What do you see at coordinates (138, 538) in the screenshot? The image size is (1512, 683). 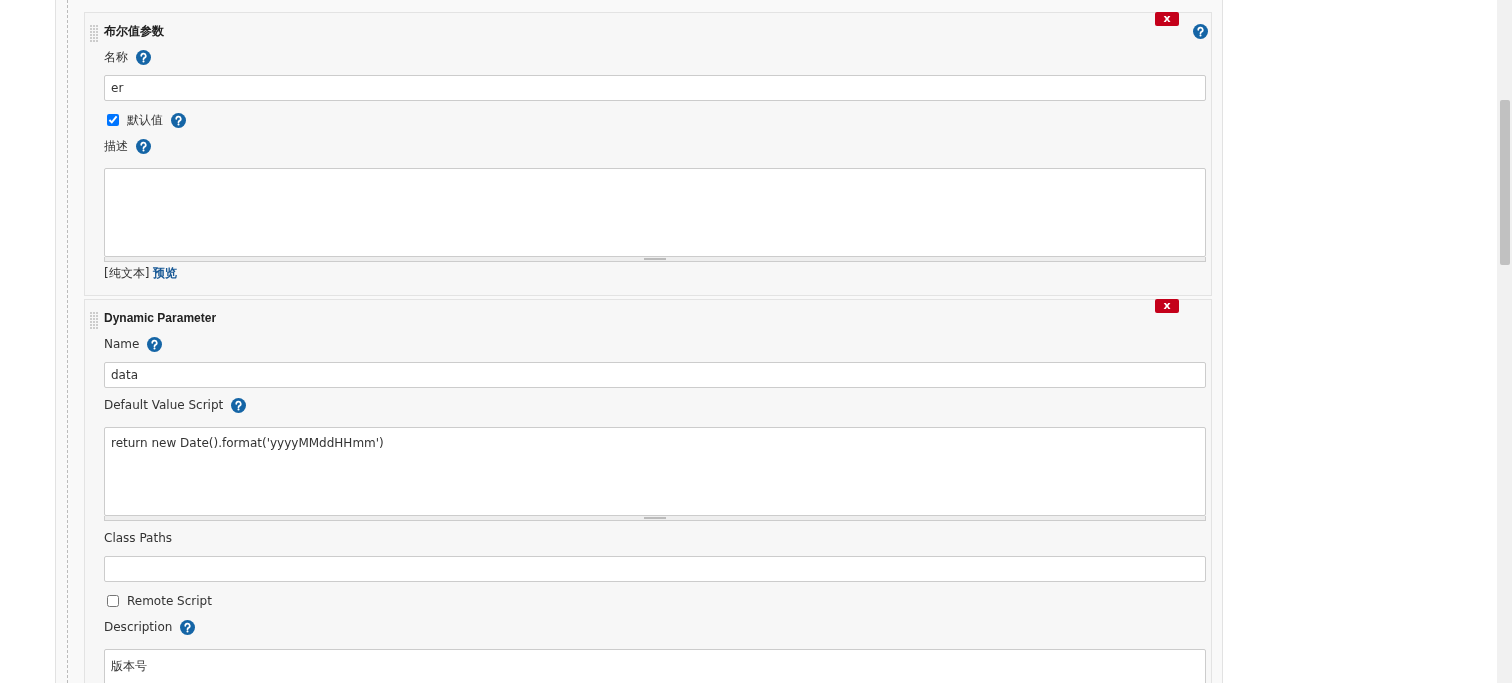 I see `field-label: Class Paths` at bounding box center [138, 538].